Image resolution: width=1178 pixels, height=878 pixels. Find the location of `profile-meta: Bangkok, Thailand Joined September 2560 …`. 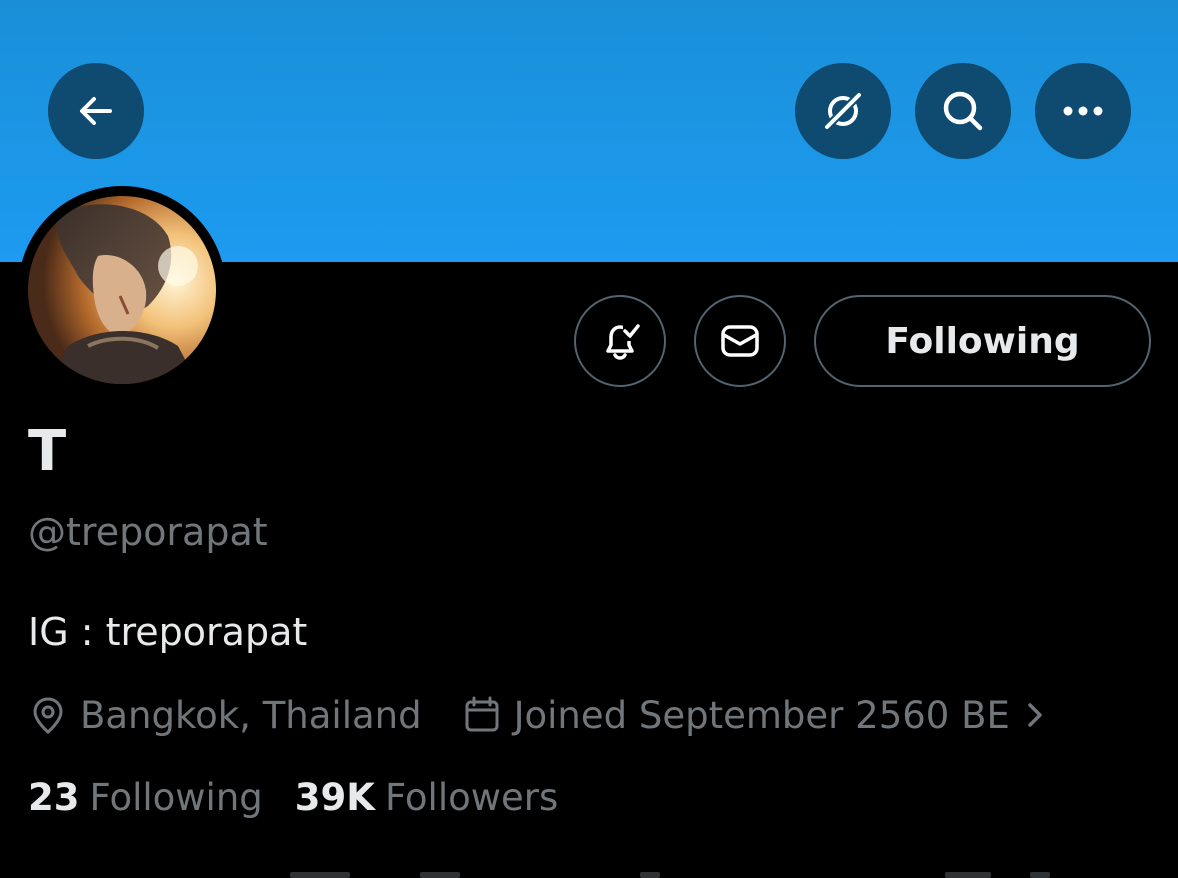

profile-meta: Bangkok, Thailand Joined September 2560 … is located at coordinates (543, 715).